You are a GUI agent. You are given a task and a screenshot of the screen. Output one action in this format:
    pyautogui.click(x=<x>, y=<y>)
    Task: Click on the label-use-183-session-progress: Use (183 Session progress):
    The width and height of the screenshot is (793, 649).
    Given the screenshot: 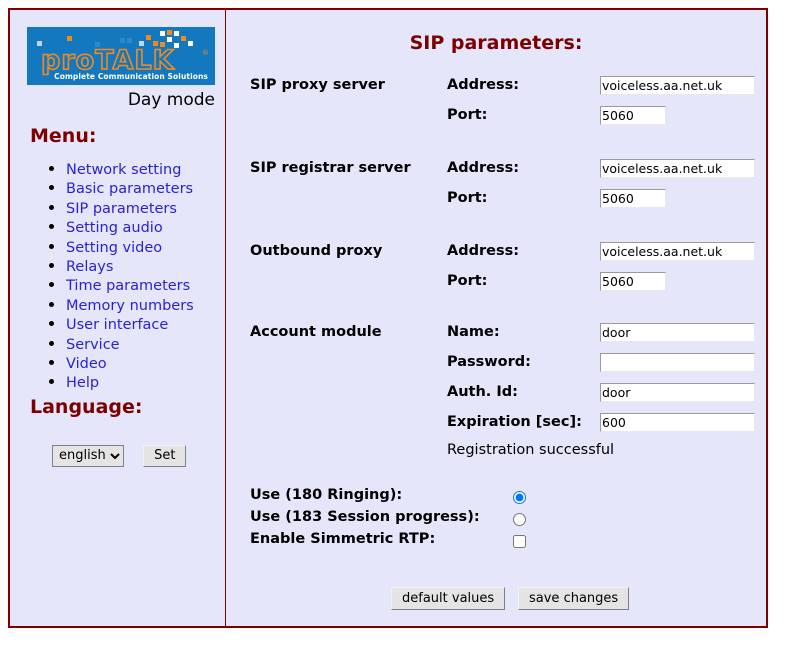 What is the action you would take?
    pyautogui.click(x=365, y=517)
    